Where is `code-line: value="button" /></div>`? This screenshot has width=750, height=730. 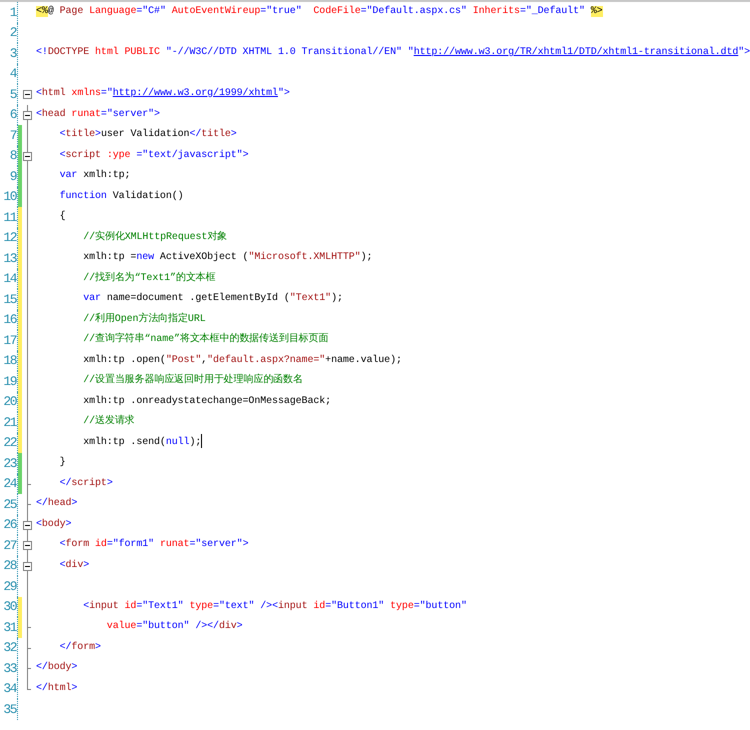
code-line: value="button" /></div> is located at coordinates (174, 627).